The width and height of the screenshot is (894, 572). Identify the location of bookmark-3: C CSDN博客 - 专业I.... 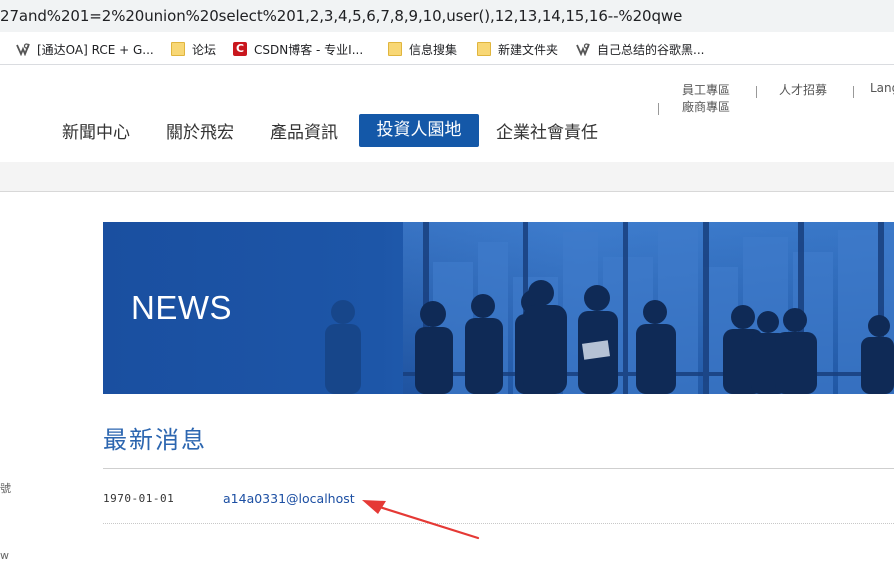
(298, 49).